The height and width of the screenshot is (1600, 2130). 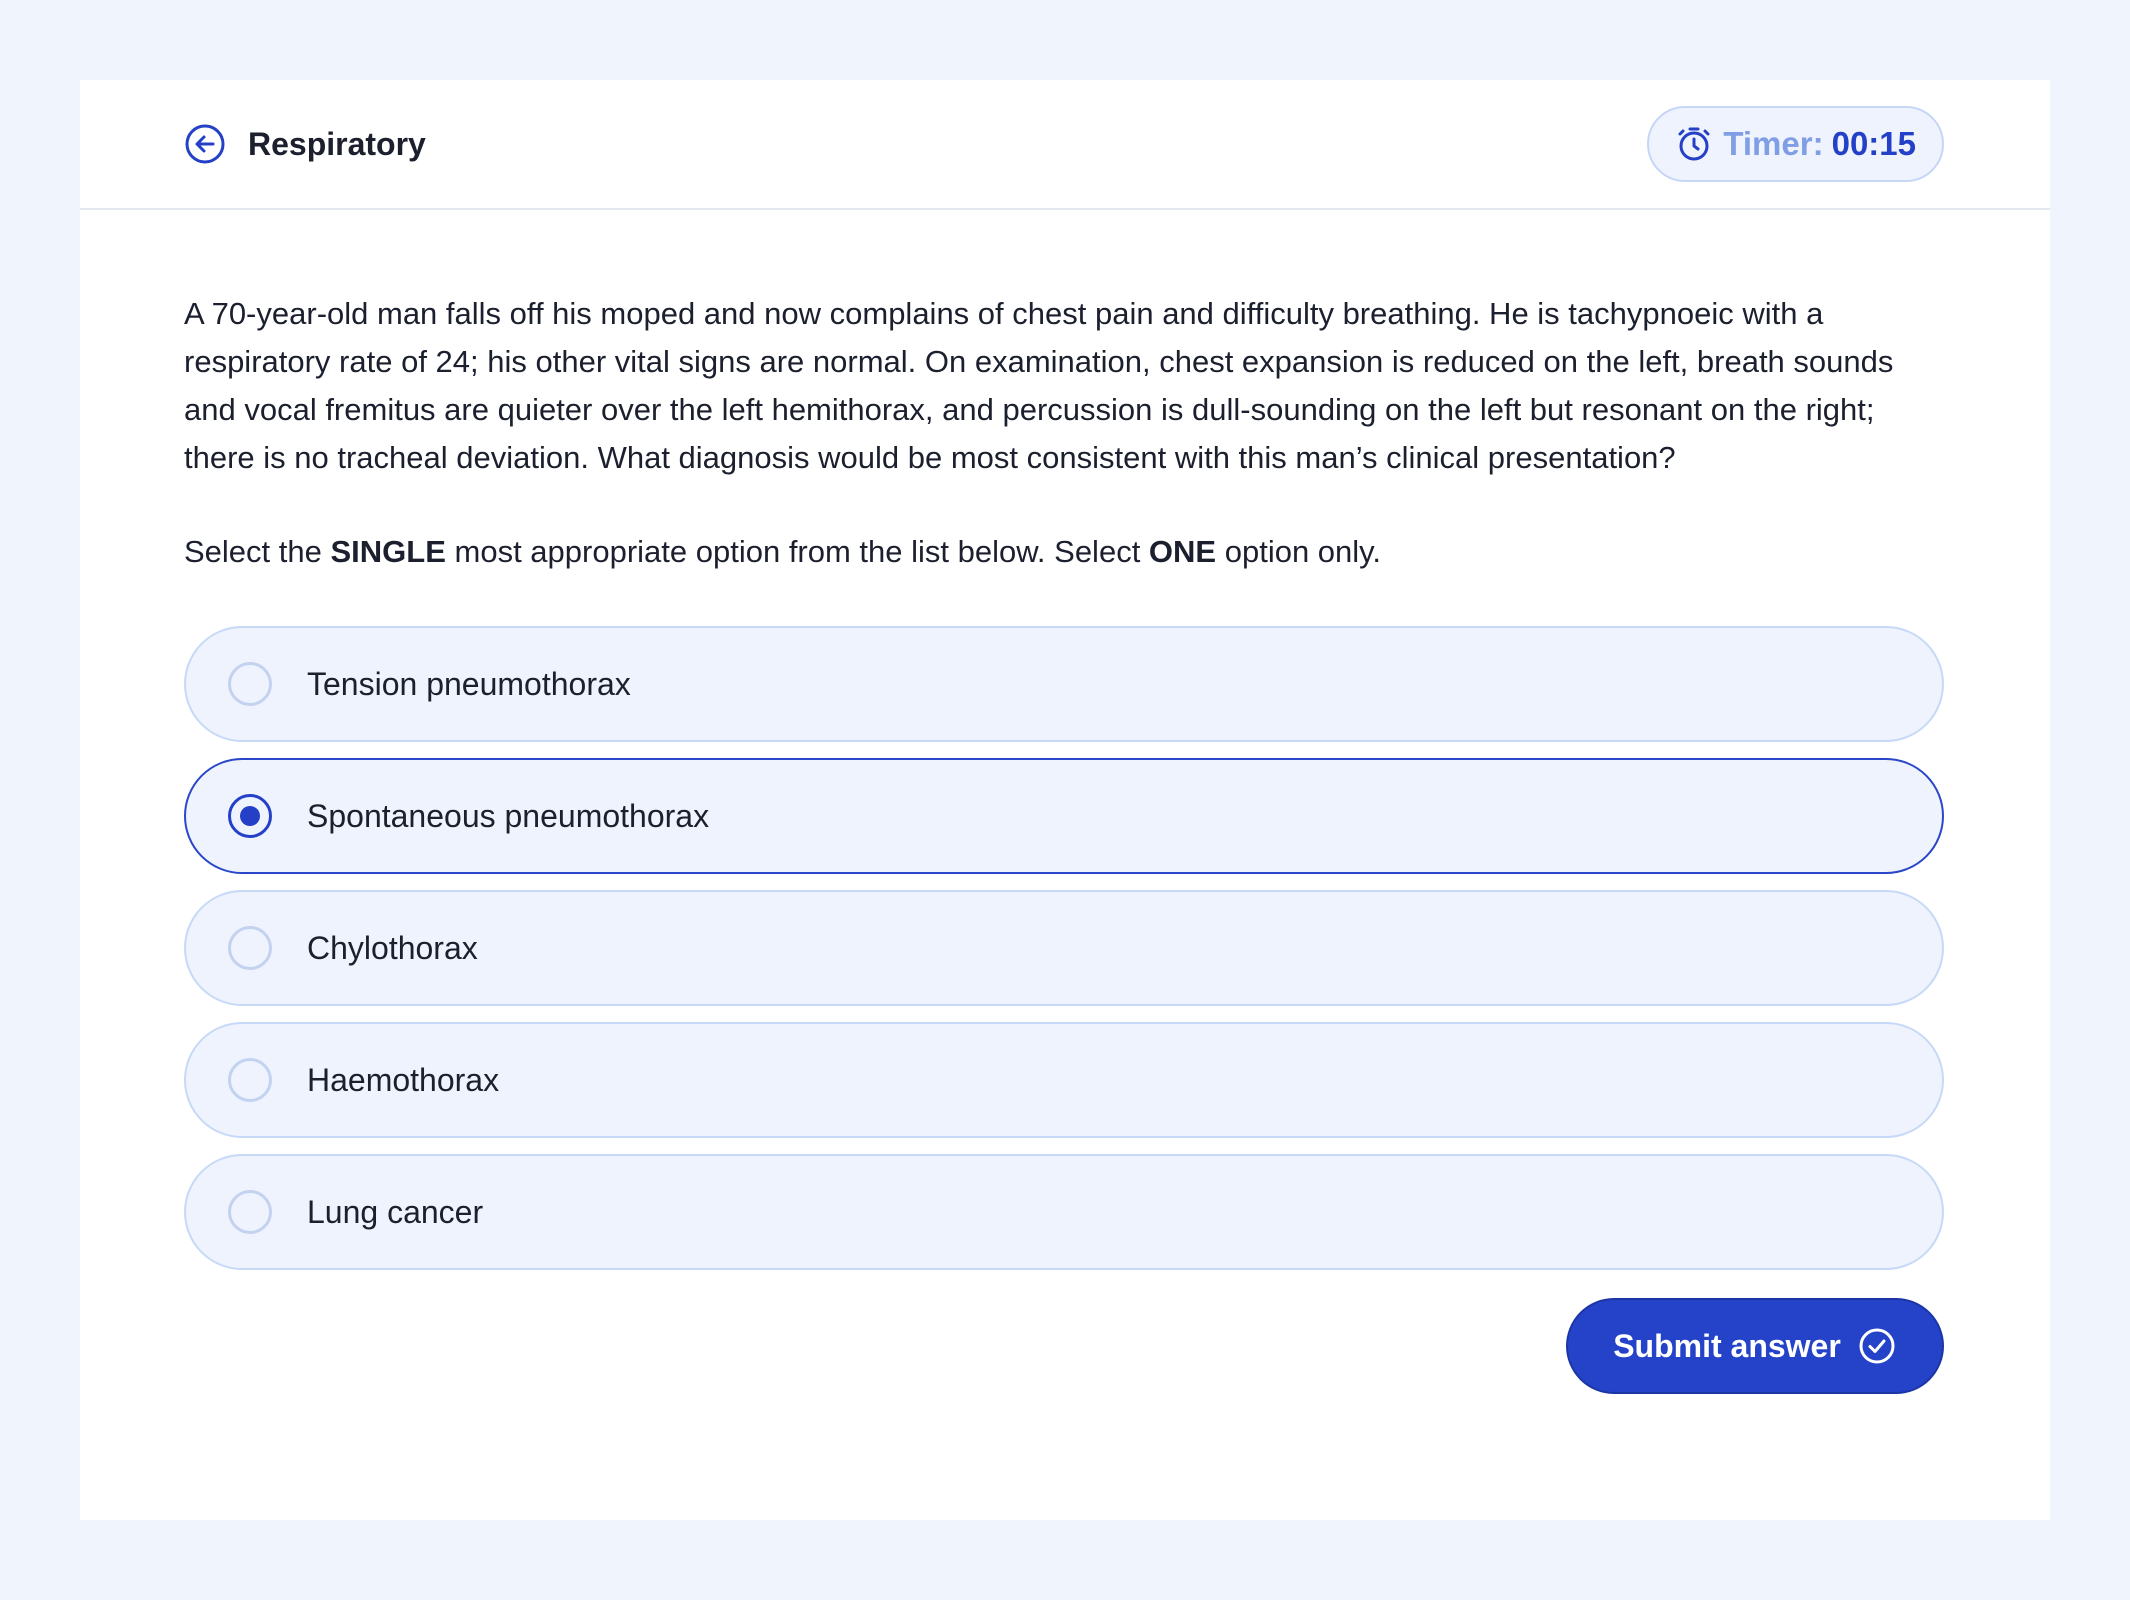 I want to click on stopwatch-icon, so click(x=1694, y=144).